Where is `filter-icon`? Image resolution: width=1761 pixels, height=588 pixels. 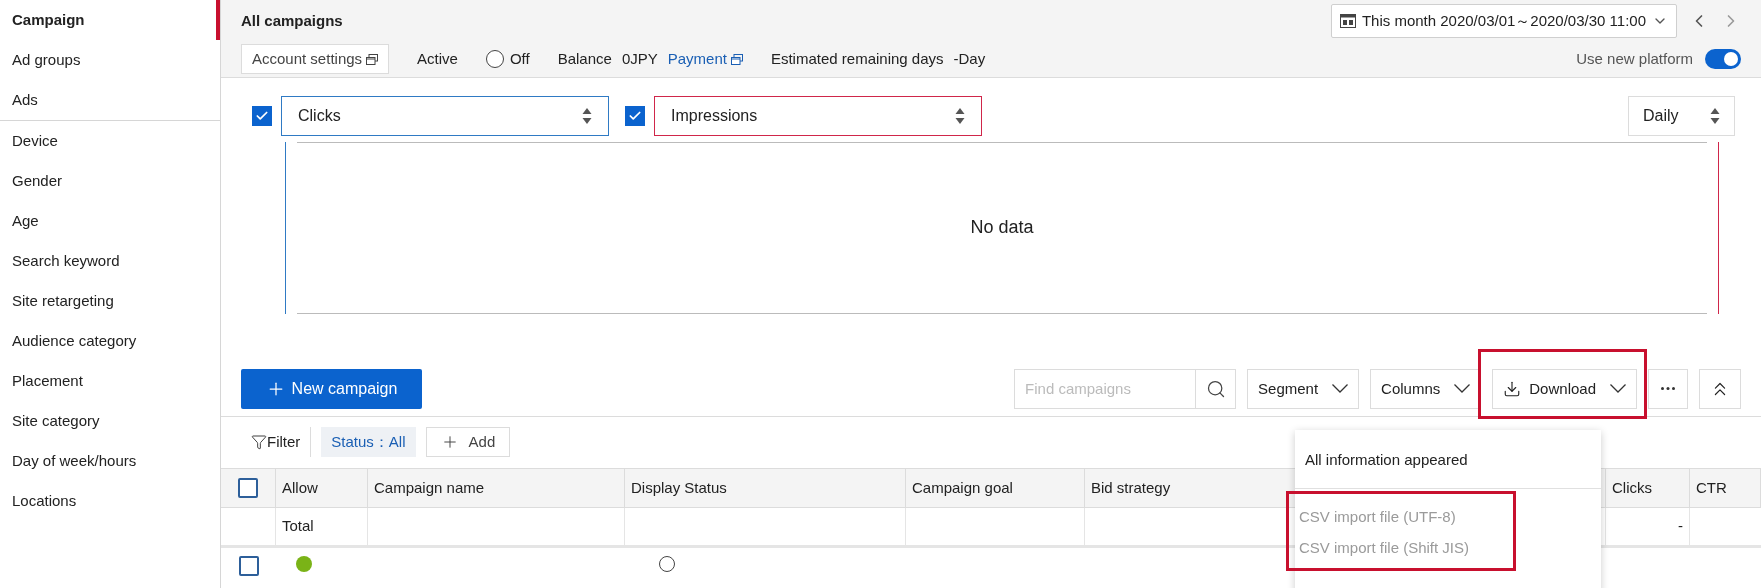 filter-icon is located at coordinates (259, 442).